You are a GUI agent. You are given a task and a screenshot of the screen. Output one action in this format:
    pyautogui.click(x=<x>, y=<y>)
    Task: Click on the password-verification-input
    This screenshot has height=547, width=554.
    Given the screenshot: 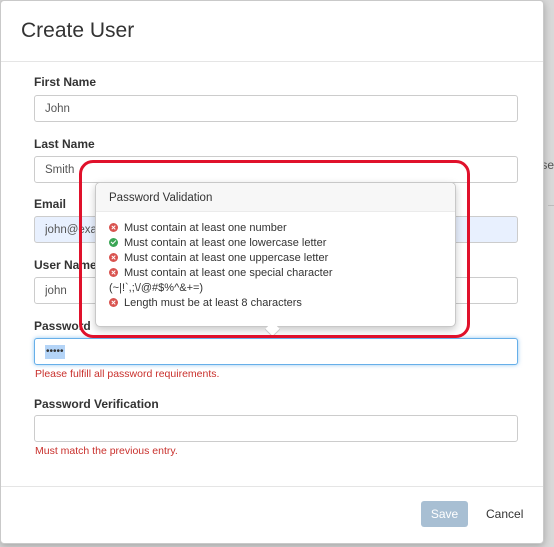 What is the action you would take?
    pyautogui.click(x=276, y=428)
    